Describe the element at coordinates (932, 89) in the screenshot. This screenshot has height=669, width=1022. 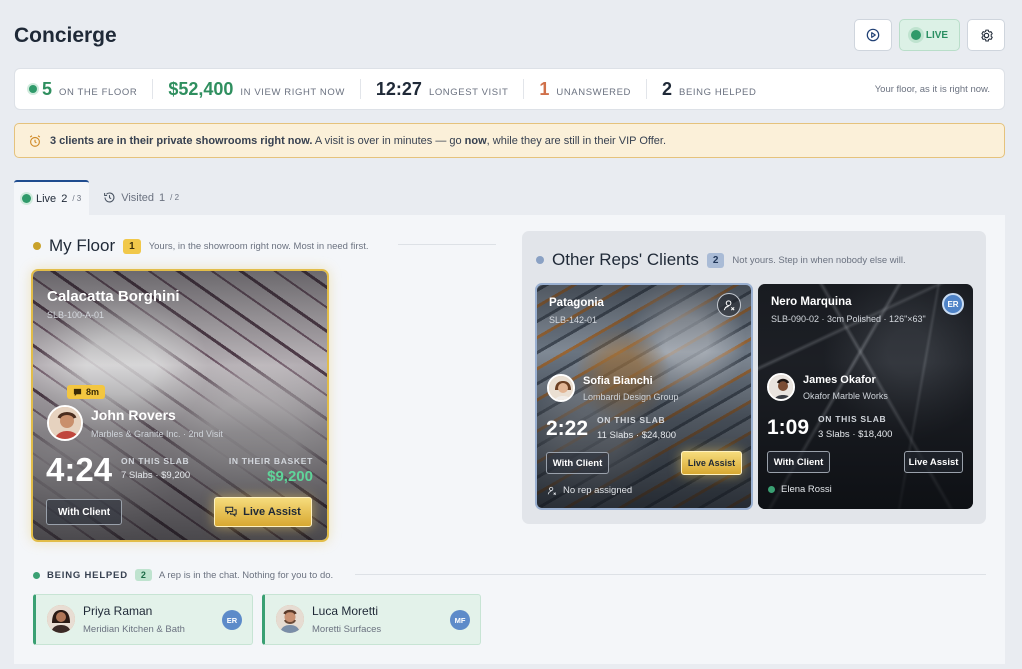
I see `stats-note: Your floor, as it is right now.` at that location.